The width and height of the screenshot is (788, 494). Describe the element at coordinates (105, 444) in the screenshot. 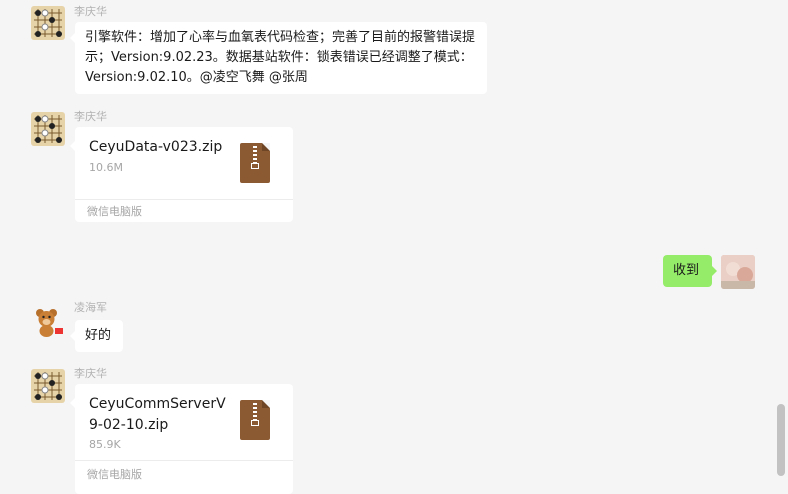

I see `file-size: 85.9K` at that location.